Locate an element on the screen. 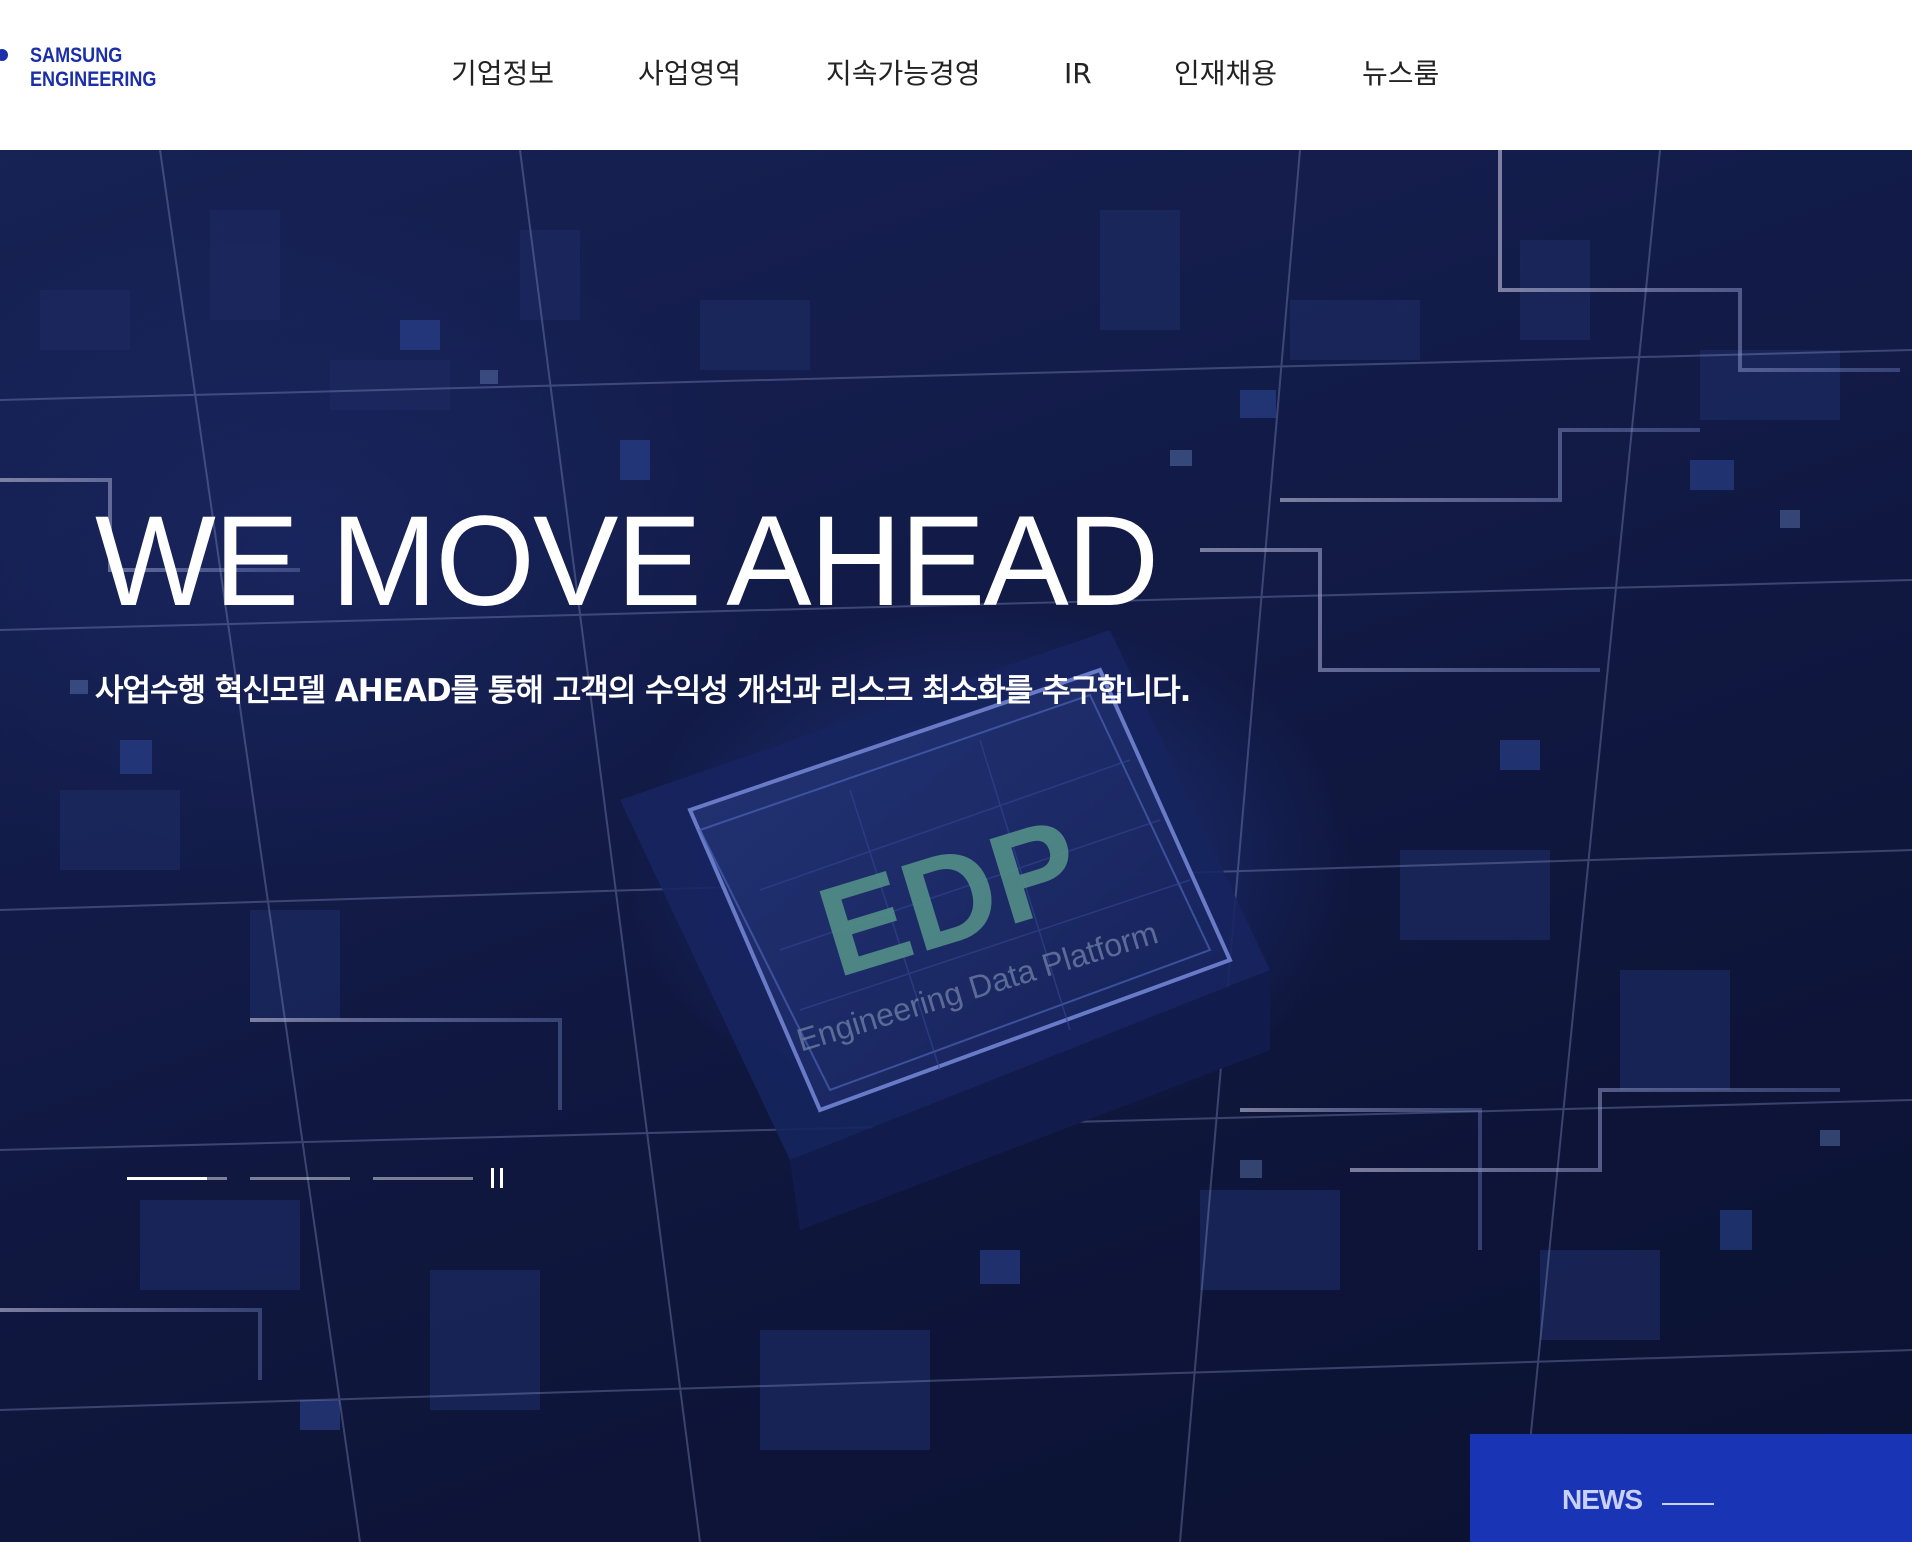  news-arrow-line is located at coordinates (1688, 1504).